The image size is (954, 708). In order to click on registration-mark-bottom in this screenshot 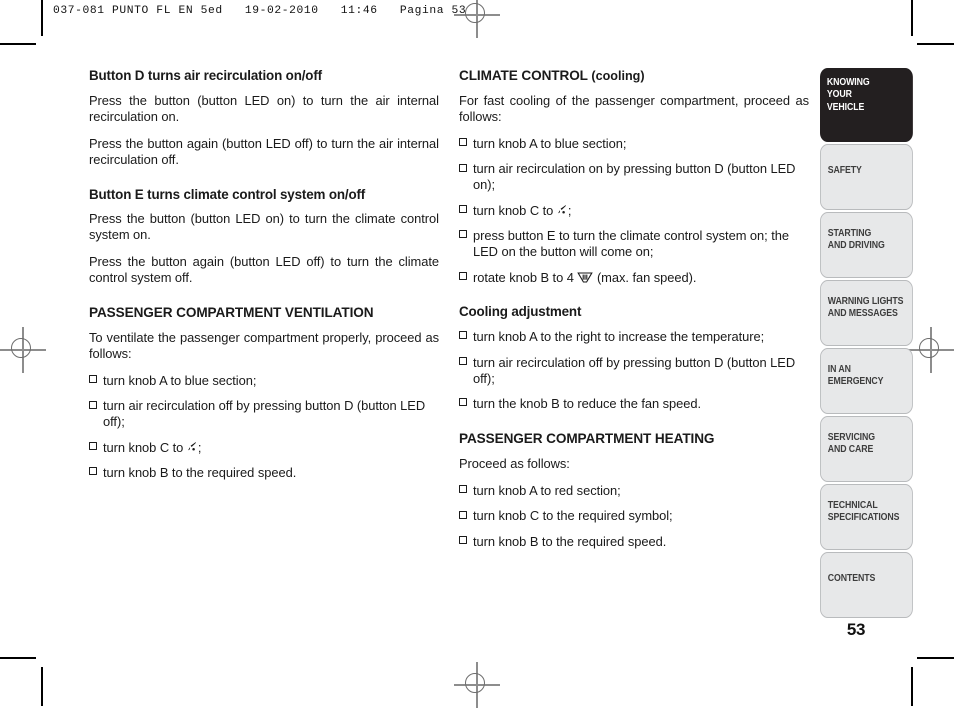, I will do `click(477, 685)`.